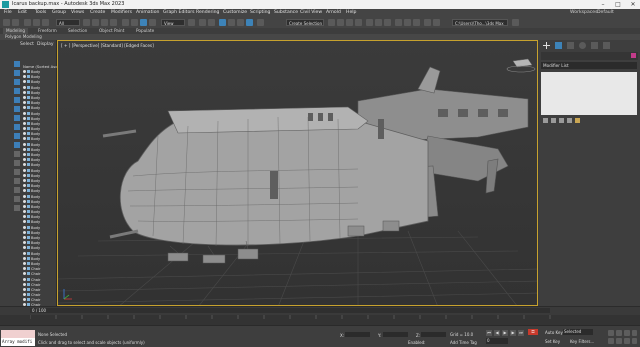 The image size is (640, 347). I want to click on current-frame-field: 0, so click(497, 341).